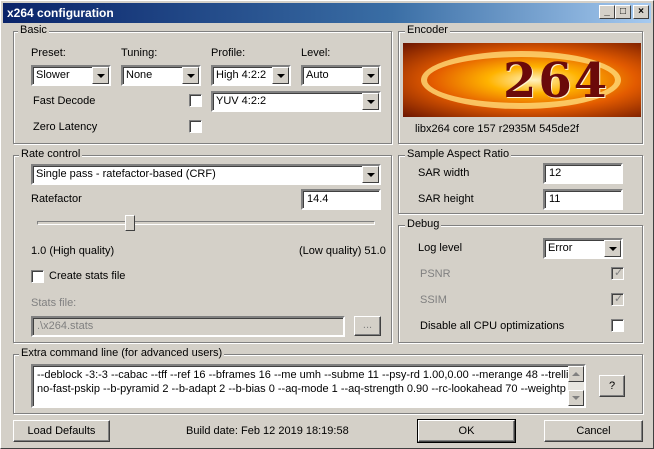 The image size is (654, 449). What do you see at coordinates (53, 75) in the screenshot?
I see `preset-value: Slower` at bounding box center [53, 75].